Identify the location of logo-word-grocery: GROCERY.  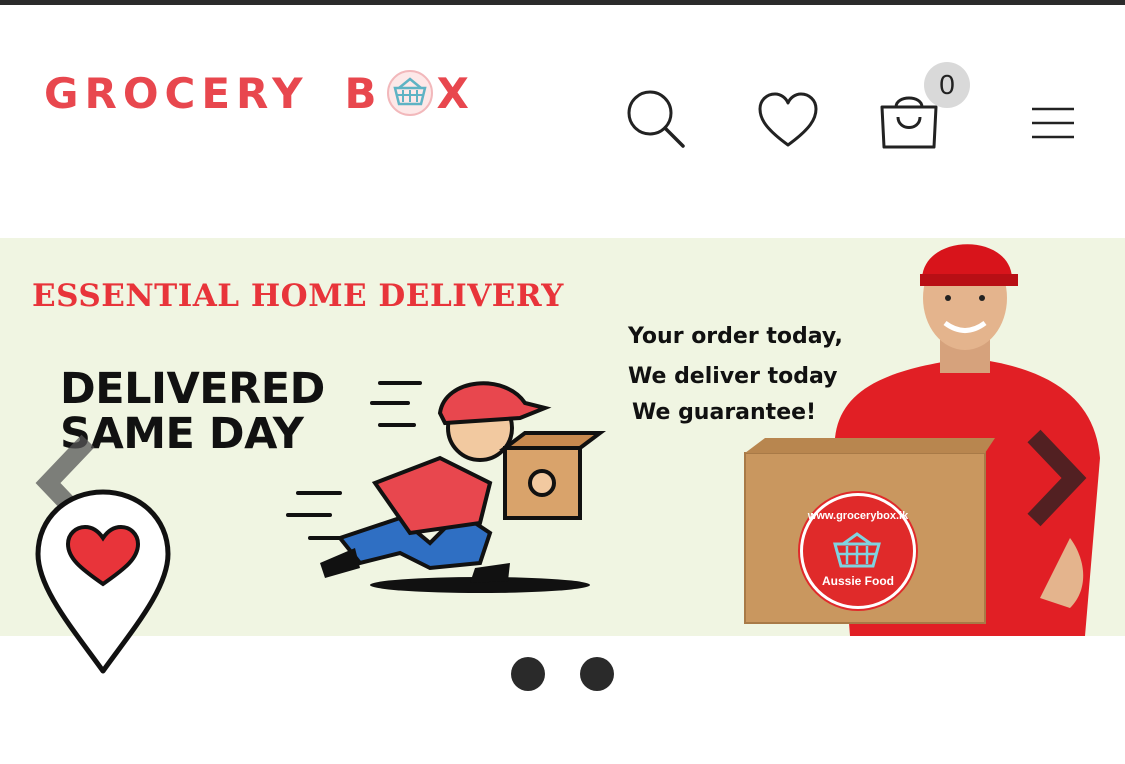
(176, 93).